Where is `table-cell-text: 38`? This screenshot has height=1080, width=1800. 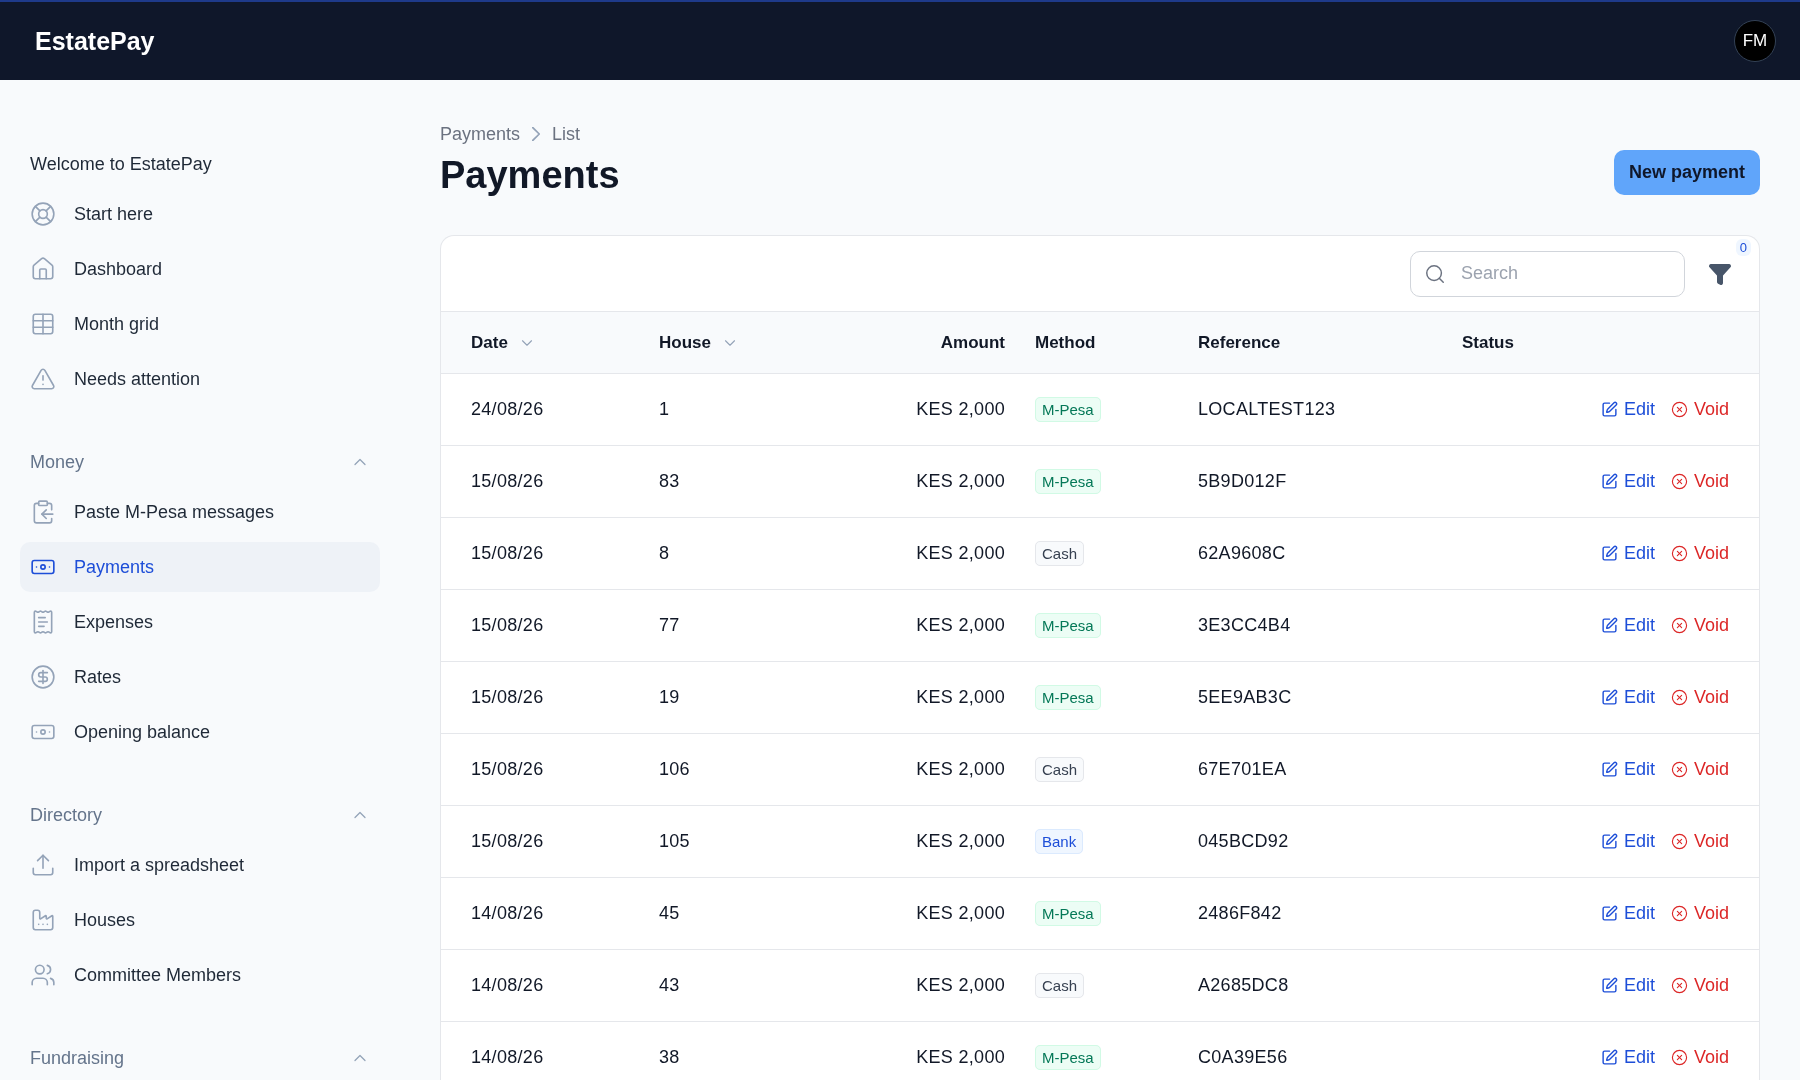
table-cell-text: 38 is located at coordinates (670, 1057).